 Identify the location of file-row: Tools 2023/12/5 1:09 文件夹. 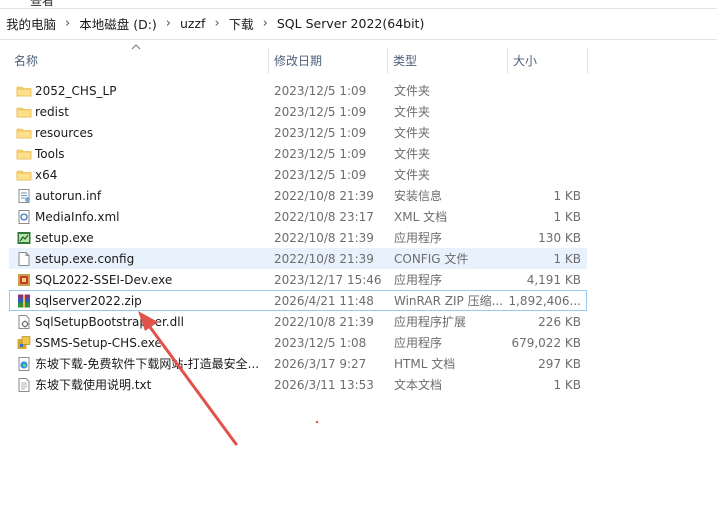
(298, 153).